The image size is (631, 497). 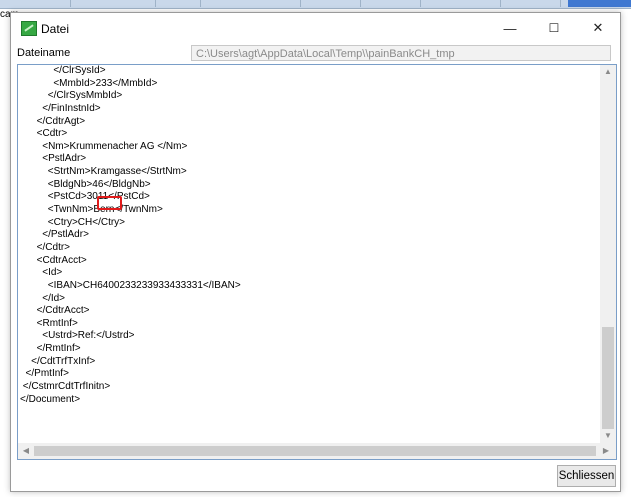 I want to click on scroll-up-arrow-icon: ▲, so click(x=608, y=71).